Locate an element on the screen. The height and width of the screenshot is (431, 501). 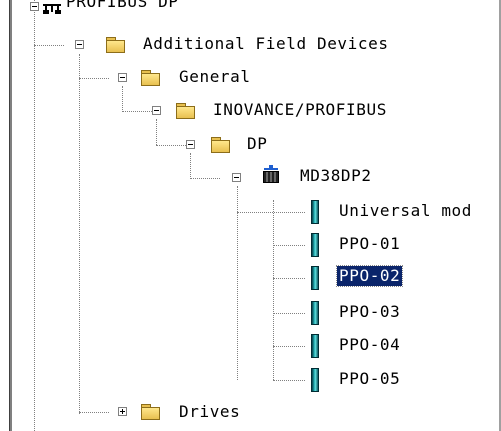
tree-node-module: PPO-05 is located at coordinates (369, 379).